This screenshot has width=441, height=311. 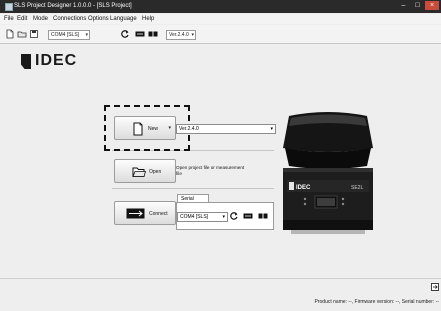 I want to click on device-model: SE2L, so click(x=357, y=188).